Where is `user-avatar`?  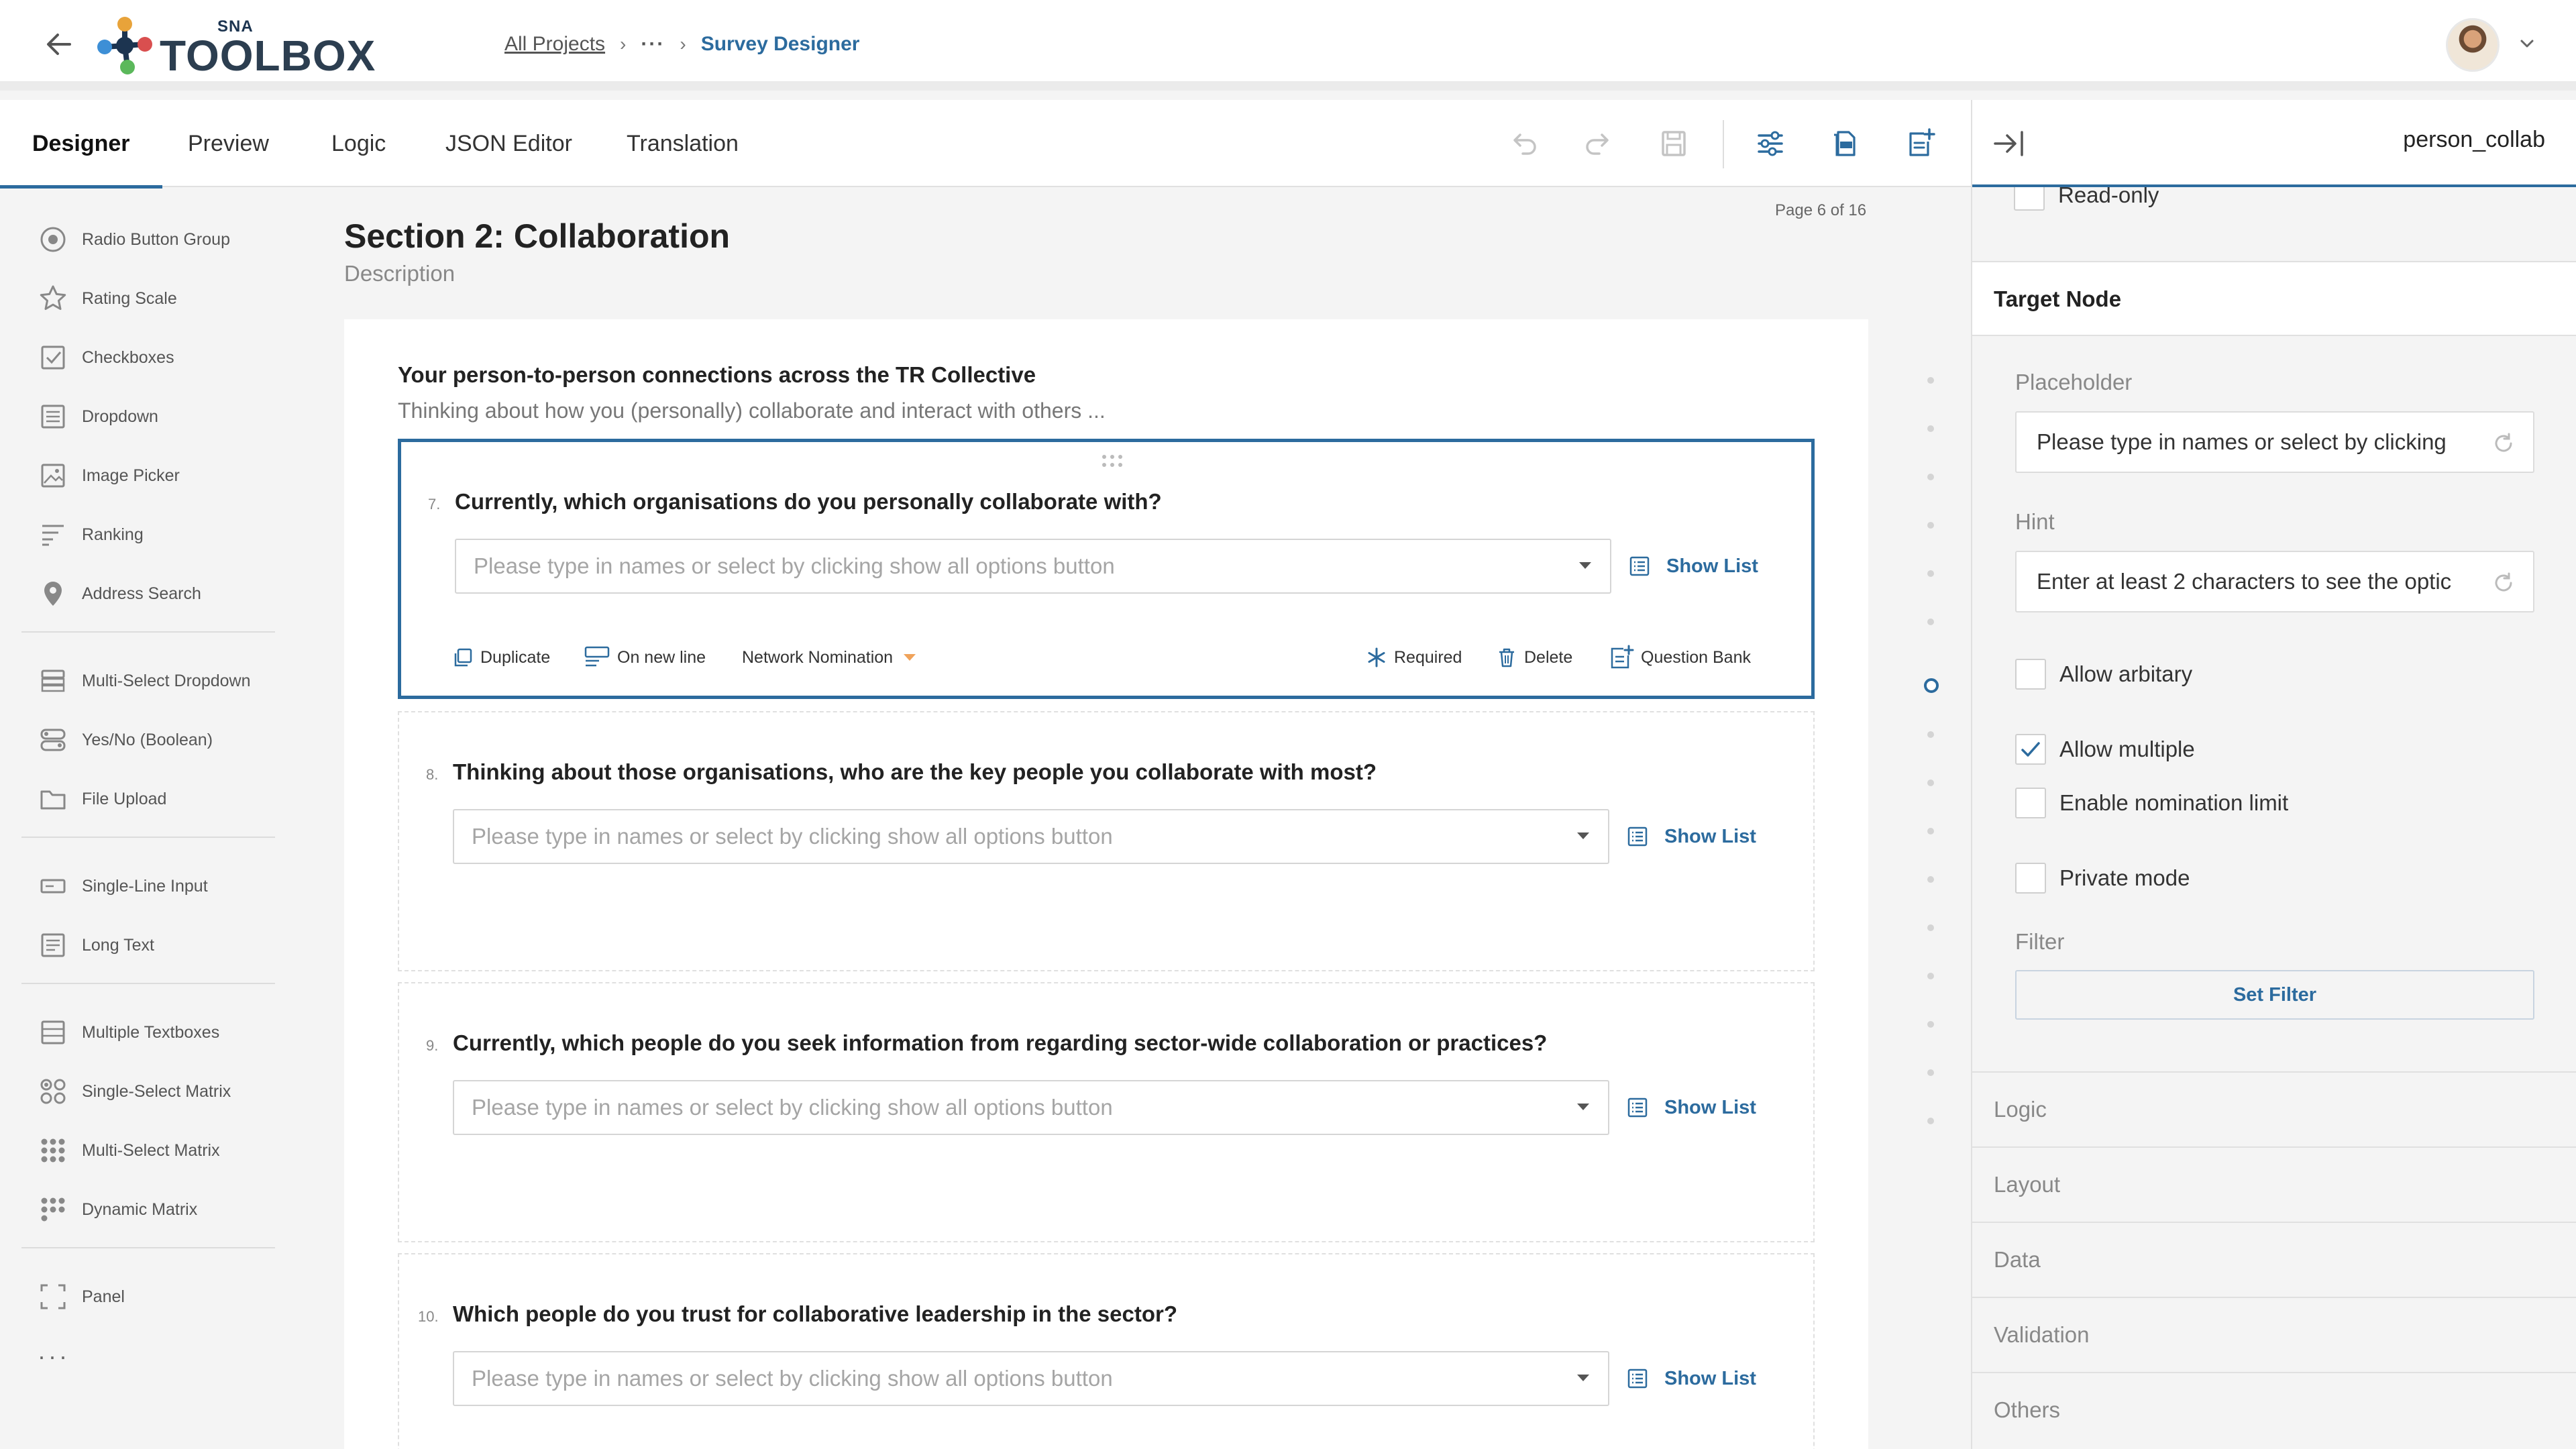
user-avatar is located at coordinates (2473, 45).